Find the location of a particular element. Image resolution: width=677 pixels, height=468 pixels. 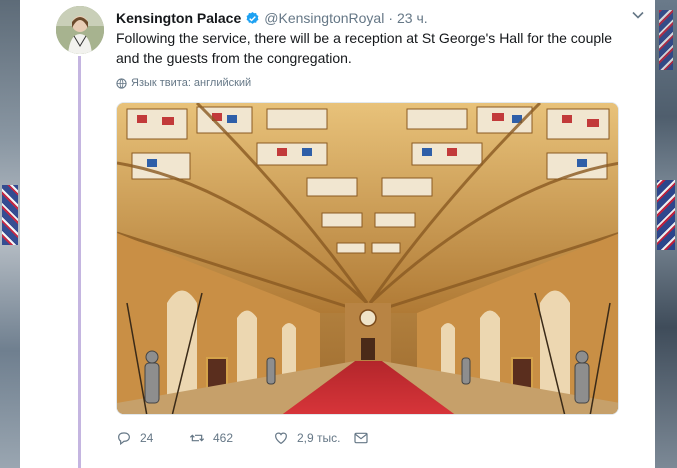

like-count: 2,9 тыс. is located at coordinates (319, 438).